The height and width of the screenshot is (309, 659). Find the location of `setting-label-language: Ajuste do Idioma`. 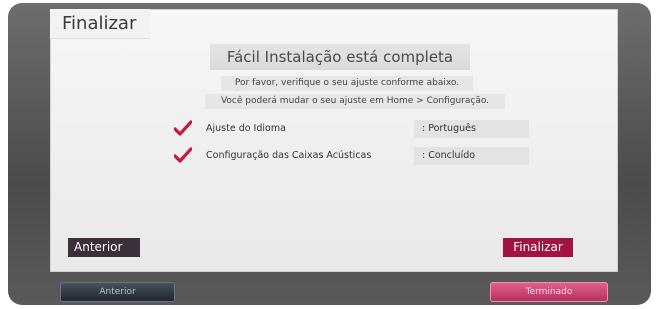

setting-label-language: Ajuste do Idioma is located at coordinates (246, 128).